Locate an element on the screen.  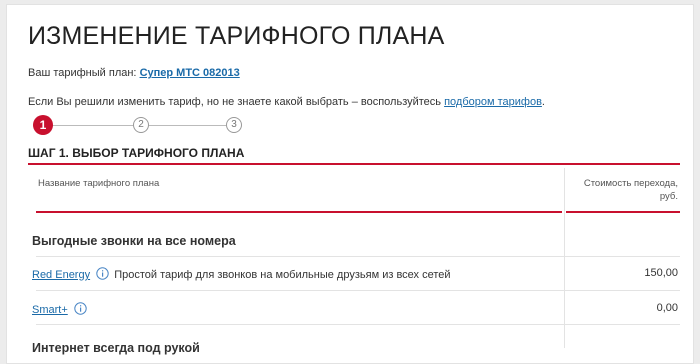
column-header-name: Название тарифного плана is located at coordinates (99, 183).